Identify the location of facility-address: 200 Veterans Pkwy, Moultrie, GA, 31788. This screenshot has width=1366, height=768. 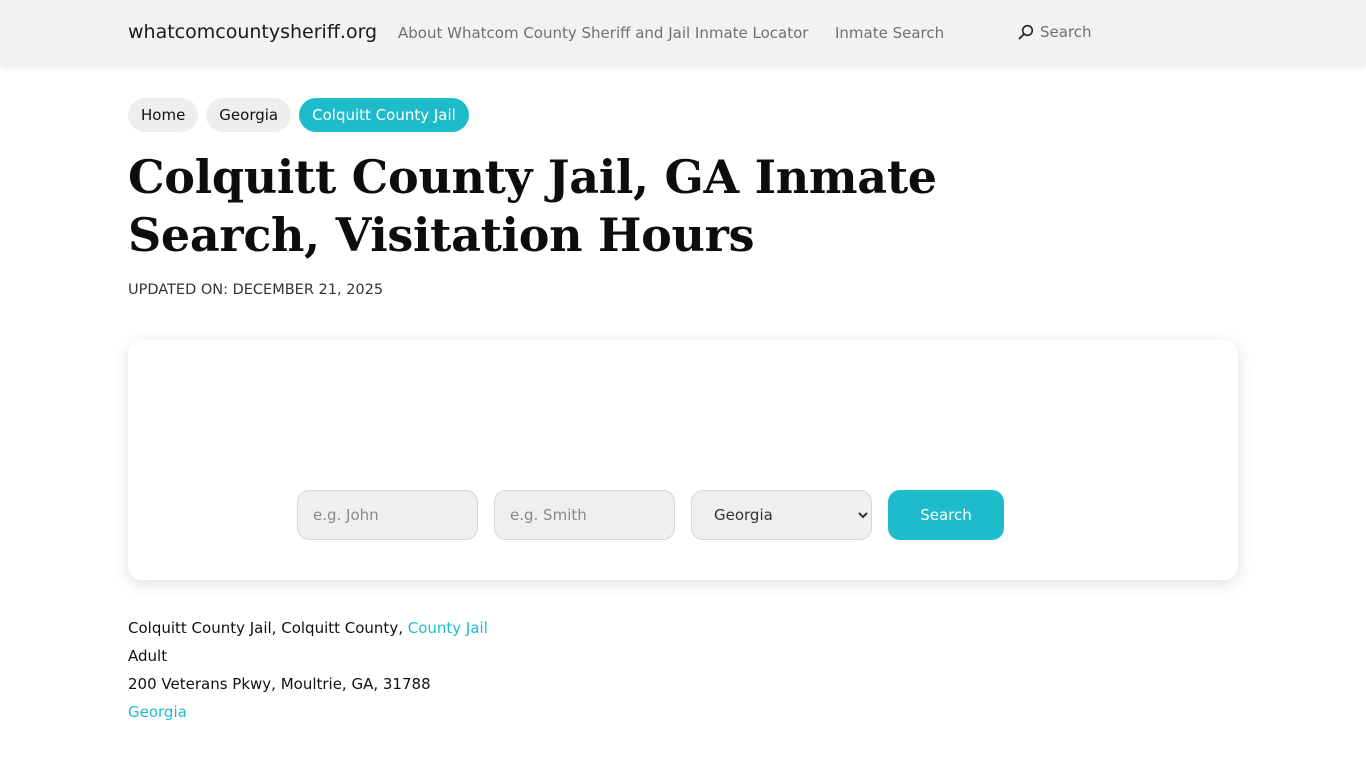
(279, 684).